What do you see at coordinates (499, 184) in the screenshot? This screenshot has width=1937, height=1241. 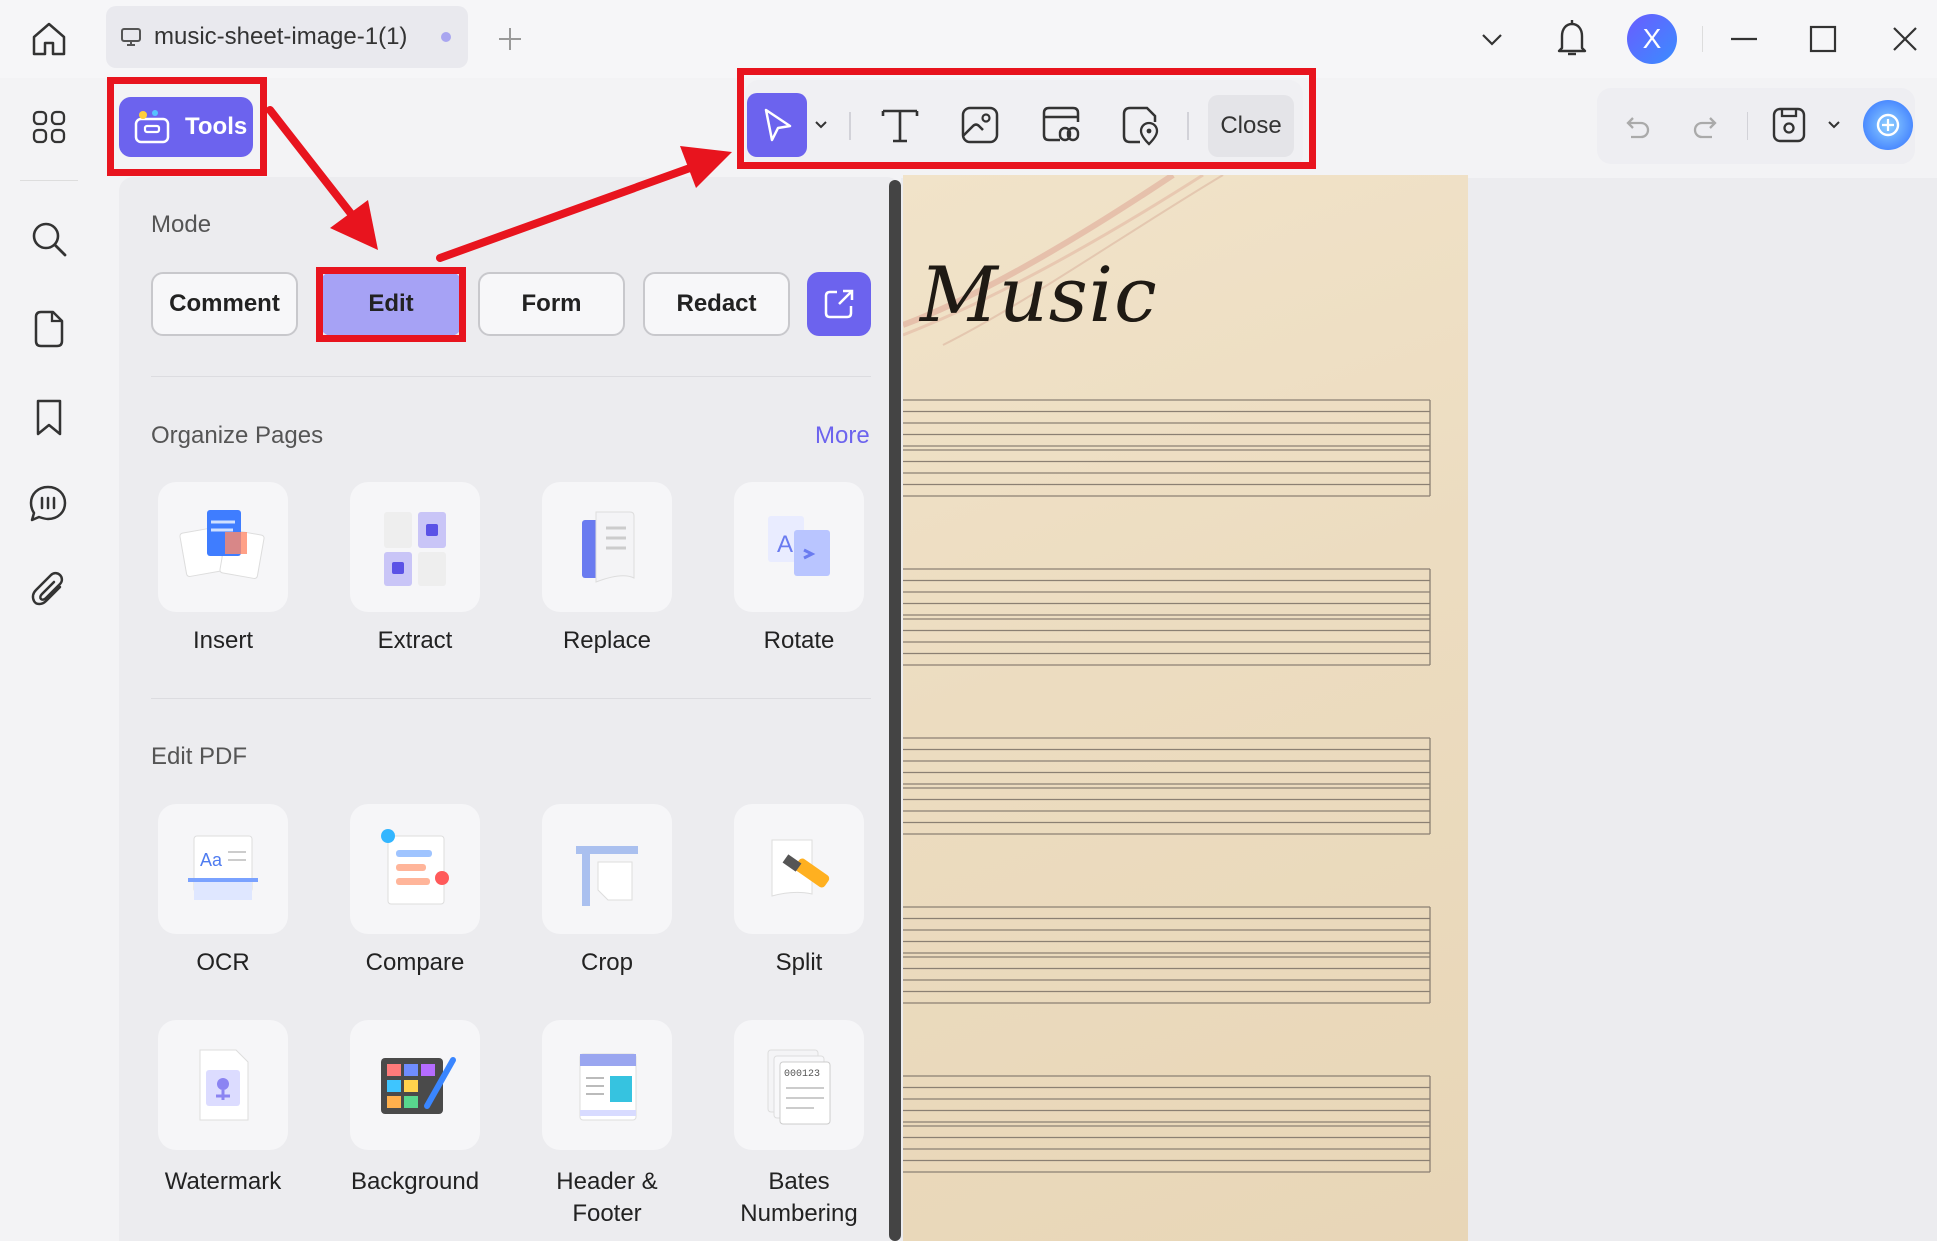 I see `annotation-arrows` at bounding box center [499, 184].